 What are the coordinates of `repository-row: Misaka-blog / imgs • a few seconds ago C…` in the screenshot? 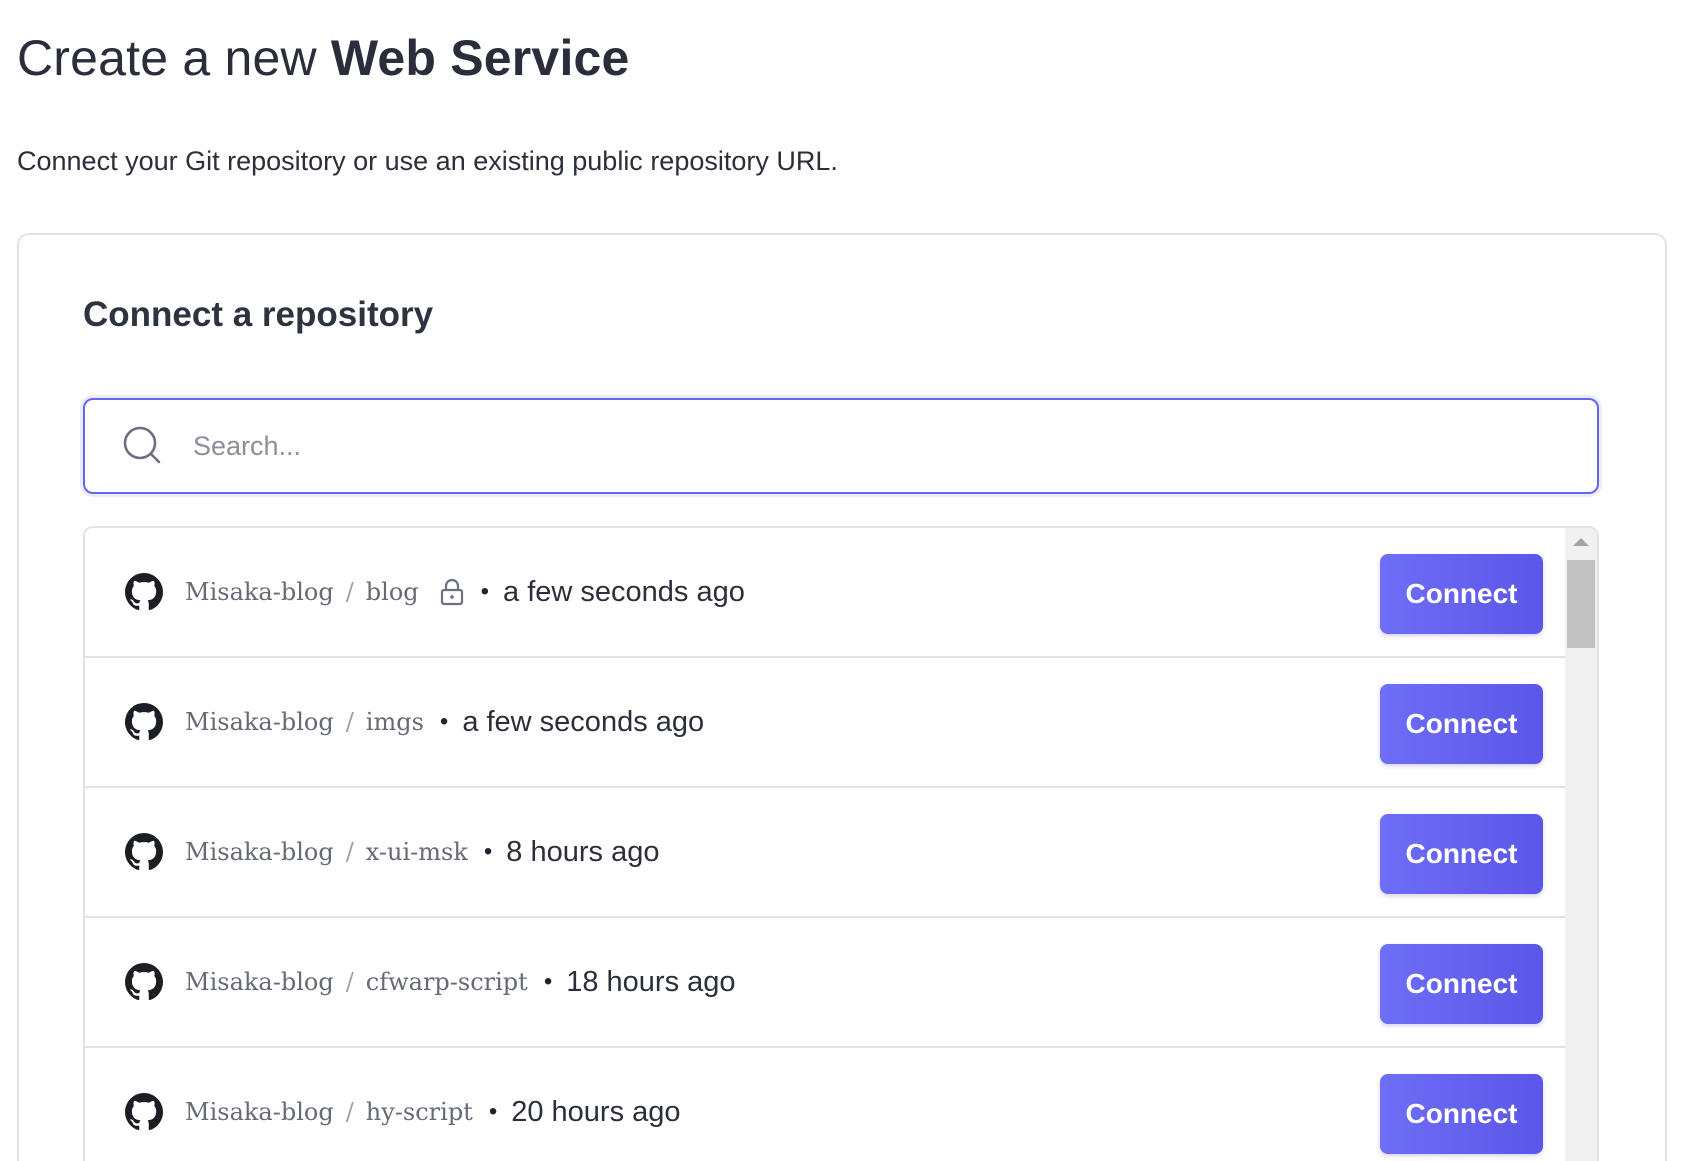 It's located at (826, 723).